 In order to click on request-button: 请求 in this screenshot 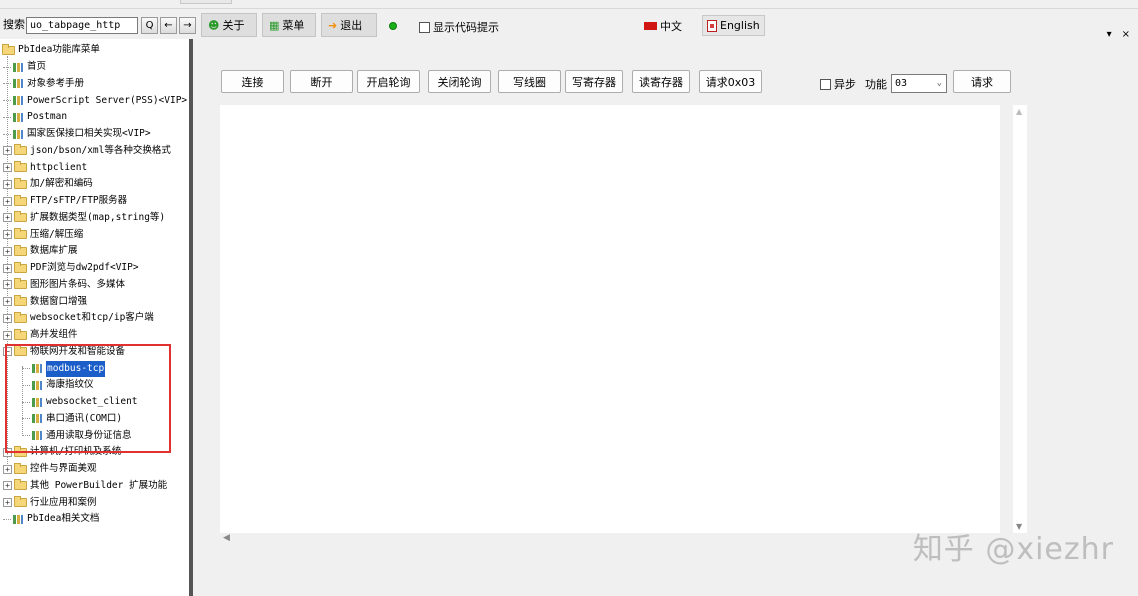, I will do `click(982, 81)`.